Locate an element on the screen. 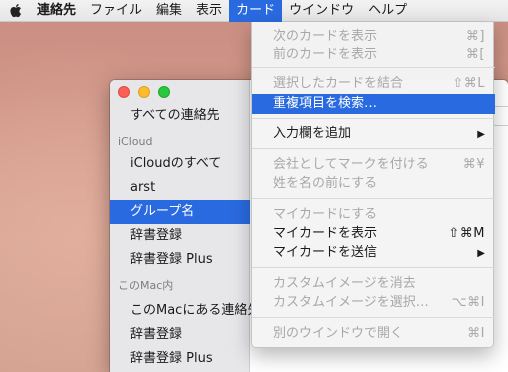 The image size is (508, 372). menu-file: ファイル is located at coordinates (116, 11).